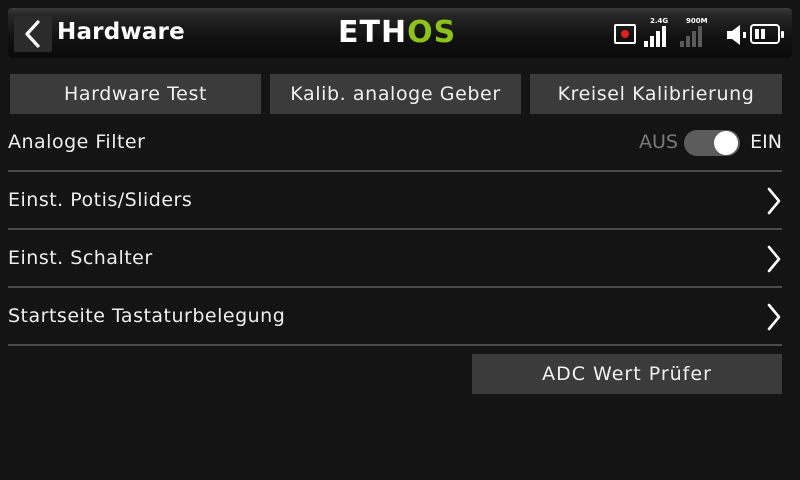  Describe the element at coordinates (100, 200) in the screenshot. I see `pots-sliders-label: Einst. Potis/Sliders` at that location.